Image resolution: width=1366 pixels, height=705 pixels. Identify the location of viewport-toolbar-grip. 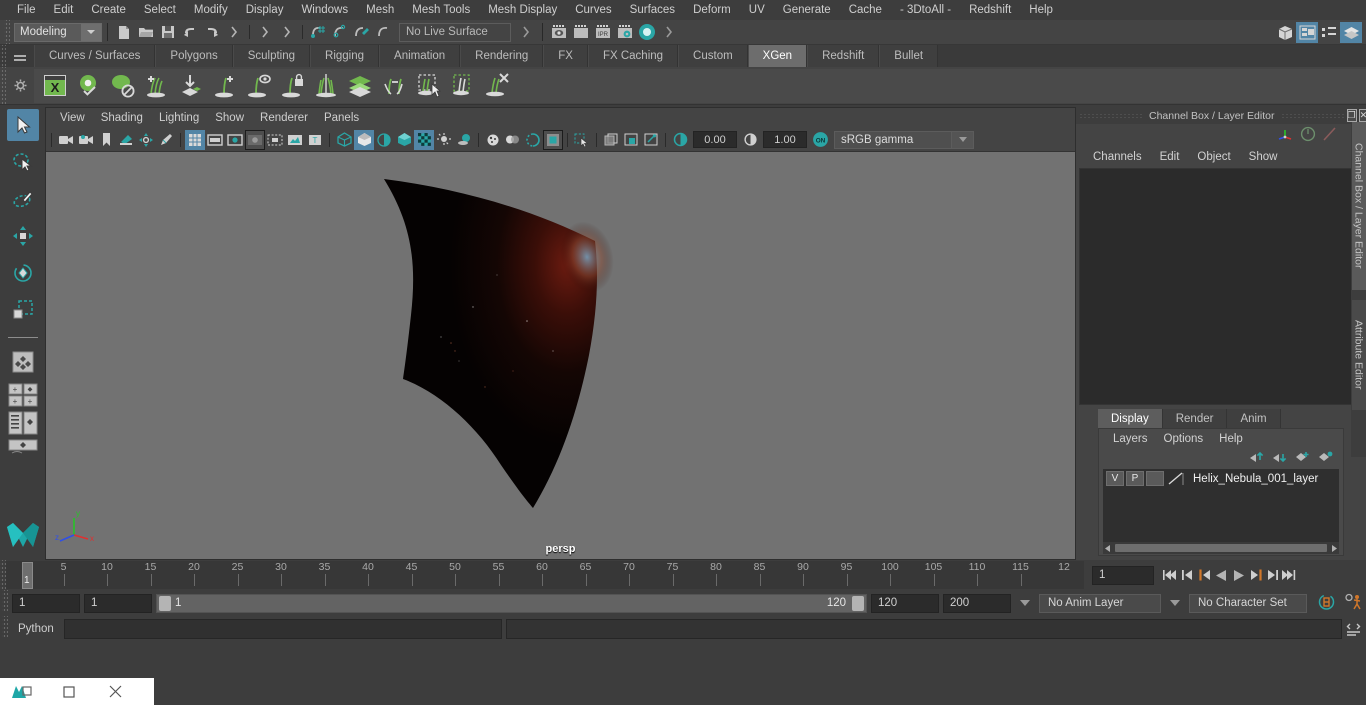
(52, 139).